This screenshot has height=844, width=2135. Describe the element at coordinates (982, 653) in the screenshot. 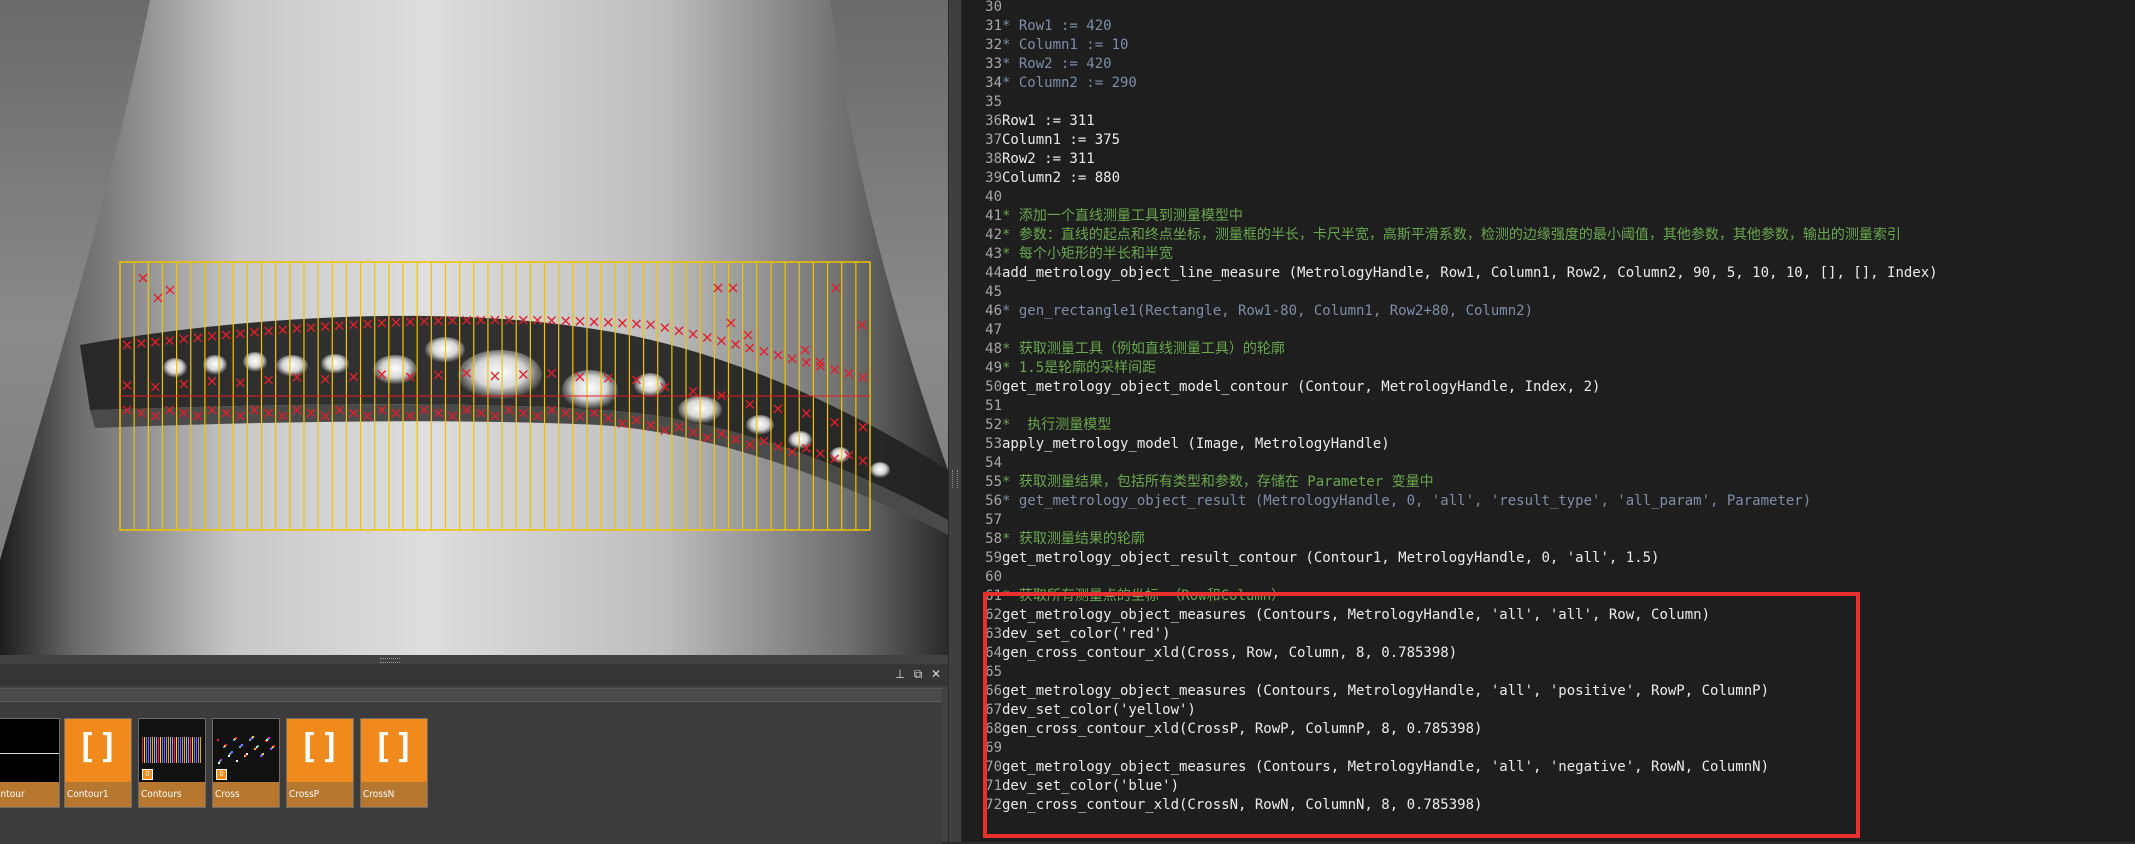

I see `line-number: 64` at that location.